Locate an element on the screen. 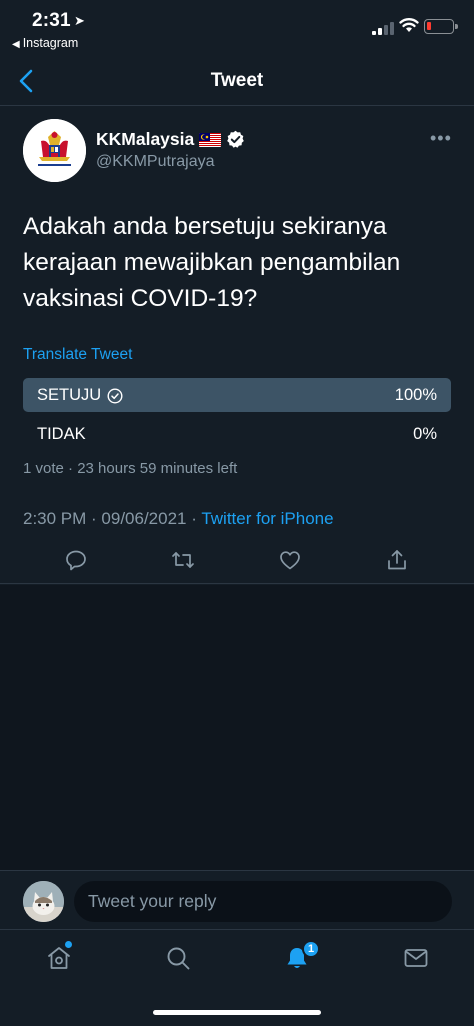 The width and height of the screenshot is (474, 1026). malaysia-flag-icon is located at coordinates (210, 139).